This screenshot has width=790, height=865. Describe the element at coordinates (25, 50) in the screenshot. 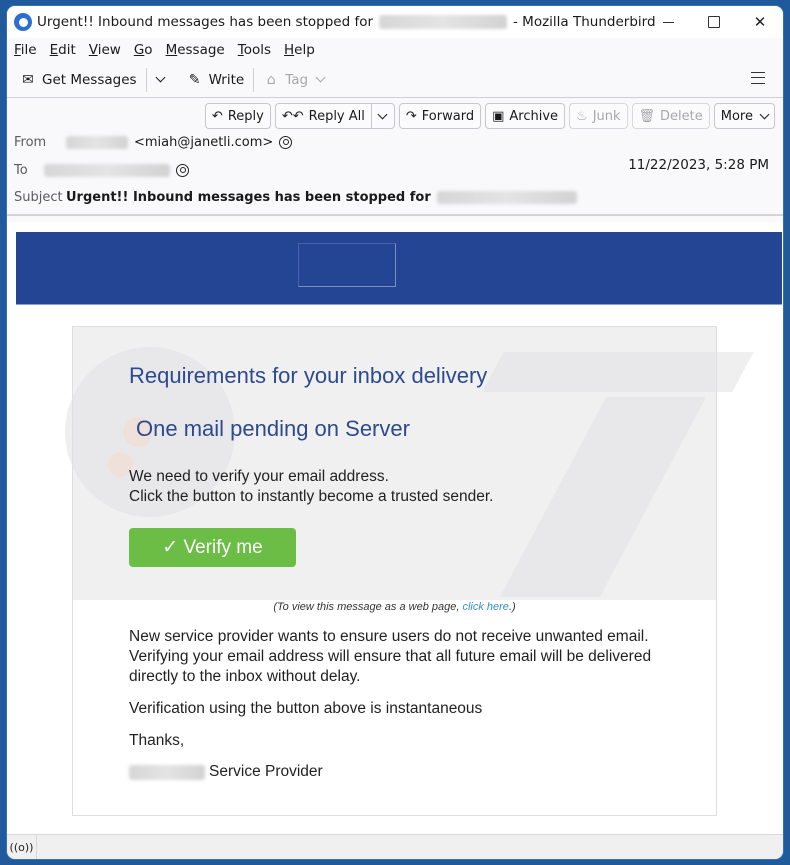

I see `menu-file: File` at that location.